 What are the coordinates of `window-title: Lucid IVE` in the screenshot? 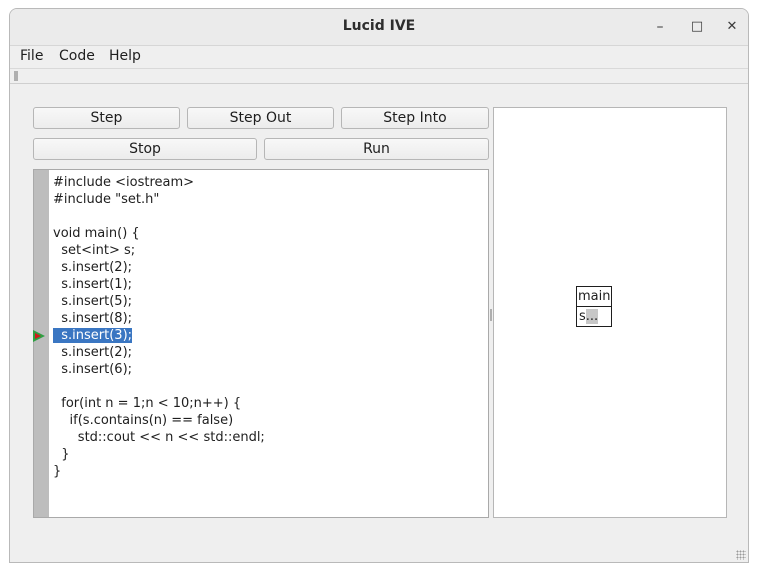 It's located at (379, 26).